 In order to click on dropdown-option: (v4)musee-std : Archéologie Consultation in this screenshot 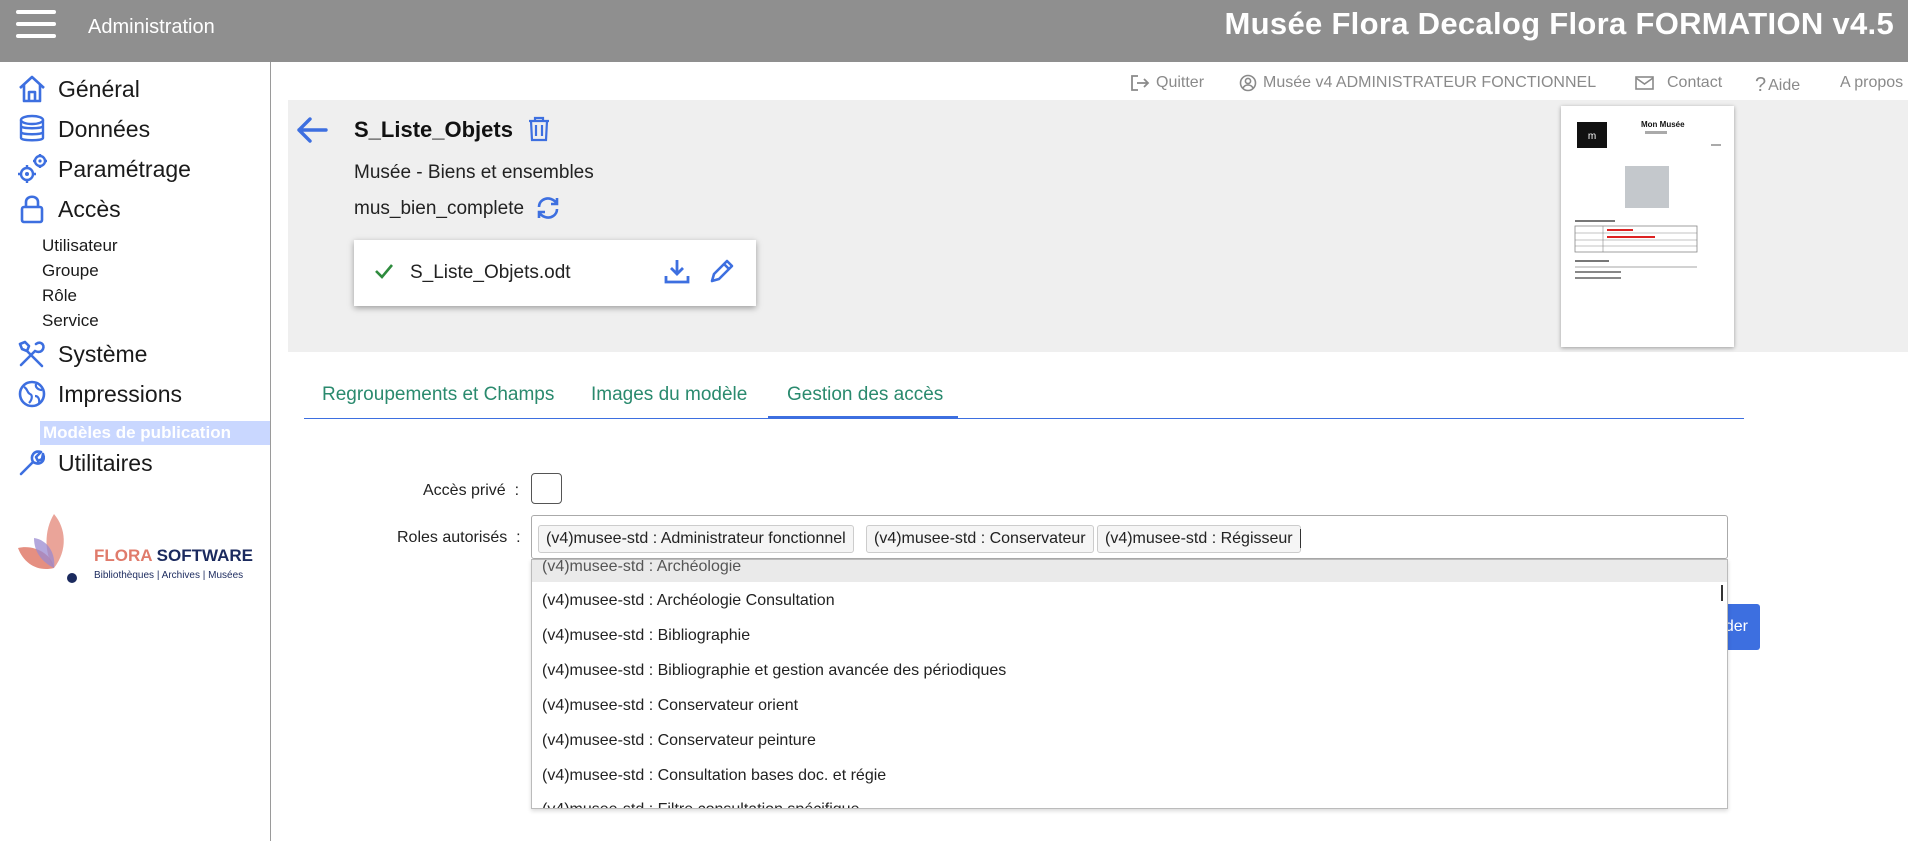, I will do `click(688, 601)`.